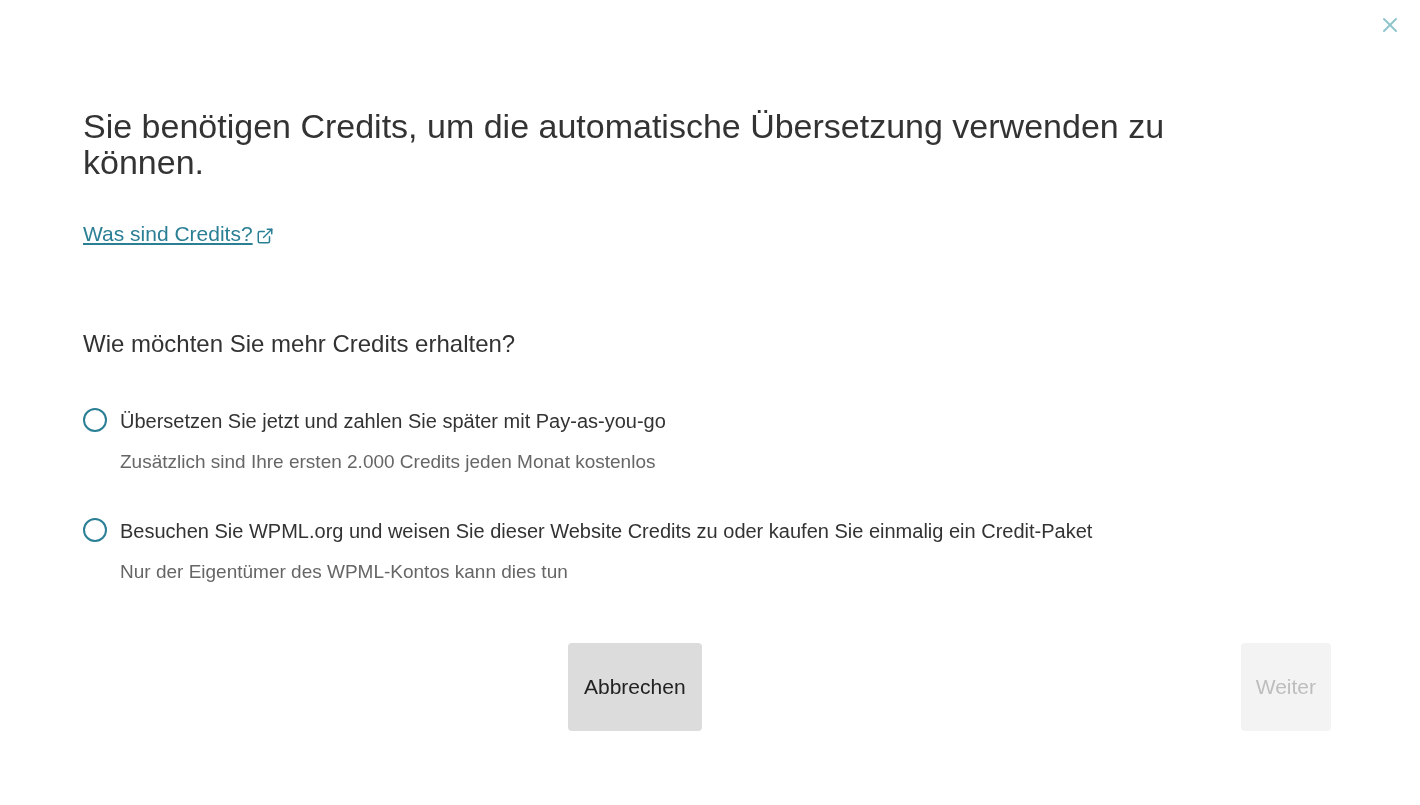  I want to click on option-hint: Nur der Eigentümer des WPML-Kontos kann dies tun, so click(344, 572).